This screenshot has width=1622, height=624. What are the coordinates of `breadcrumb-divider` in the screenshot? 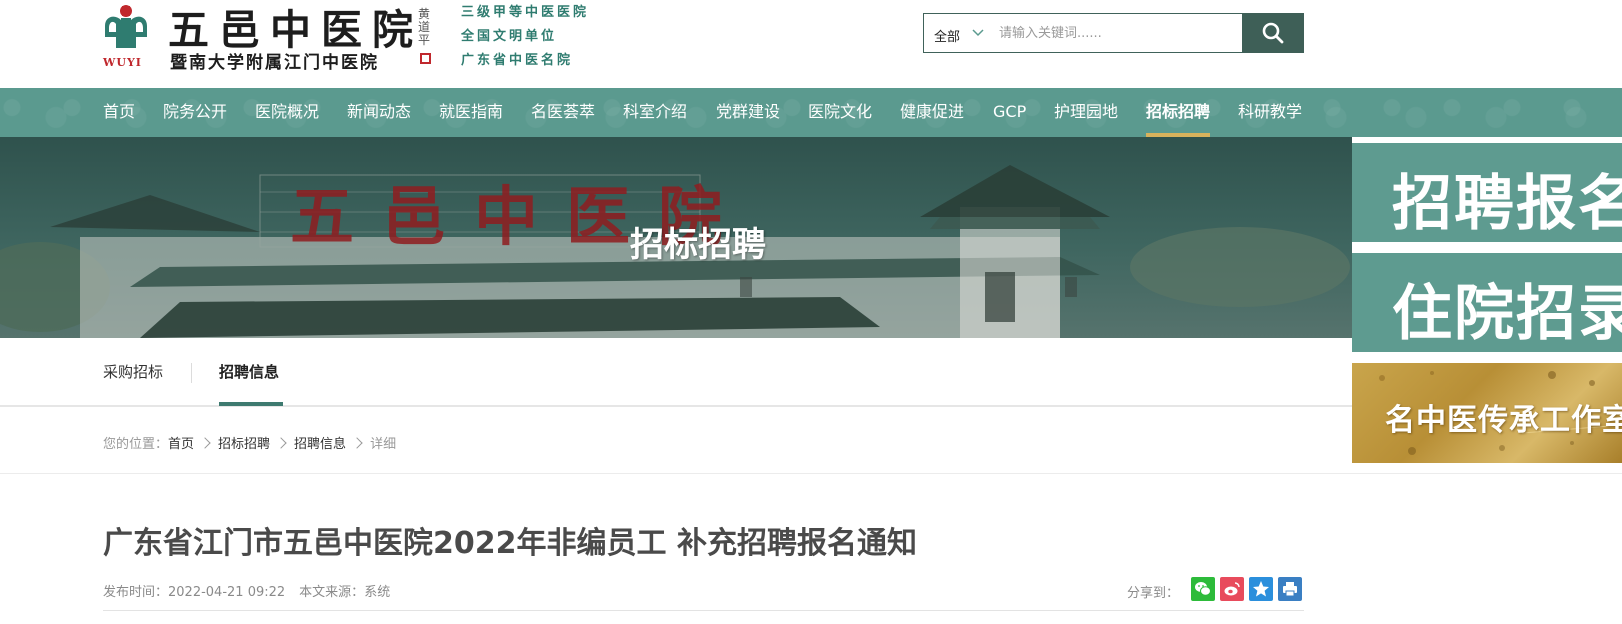 It's located at (811, 473).